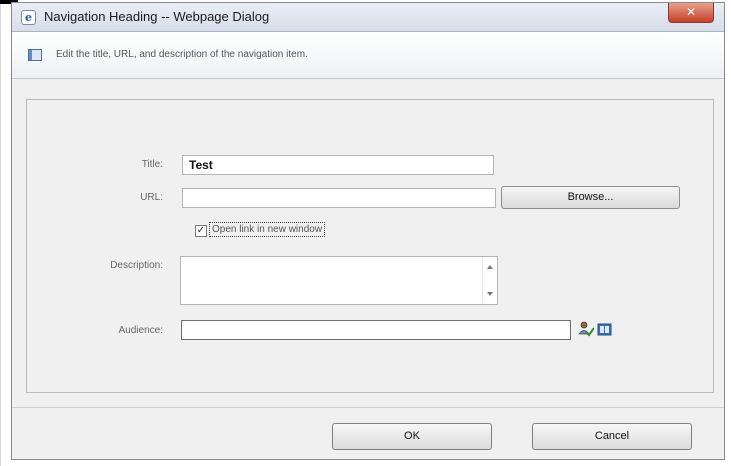  What do you see at coordinates (338, 165) in the screenshot?
I see `title-input: Test` at bounding box center [338, 165].